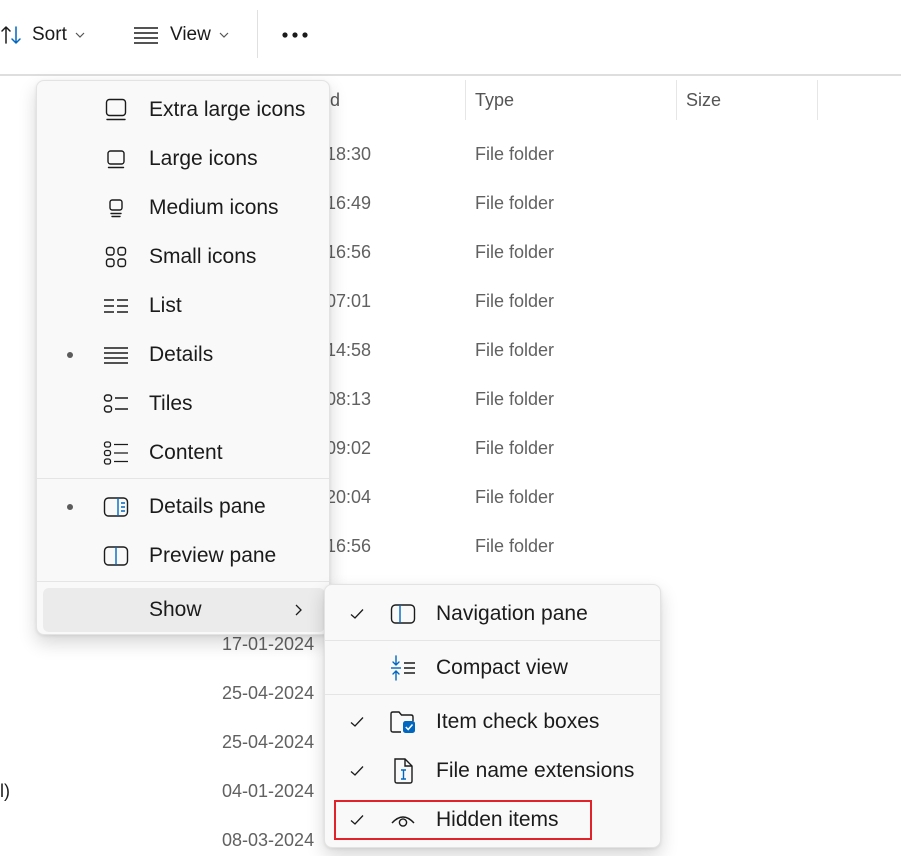 The image size is (901, 856). Describe the element at coordinates (268, 840) in the screenshot. I see `row-date: 08-03-2024` at that location.